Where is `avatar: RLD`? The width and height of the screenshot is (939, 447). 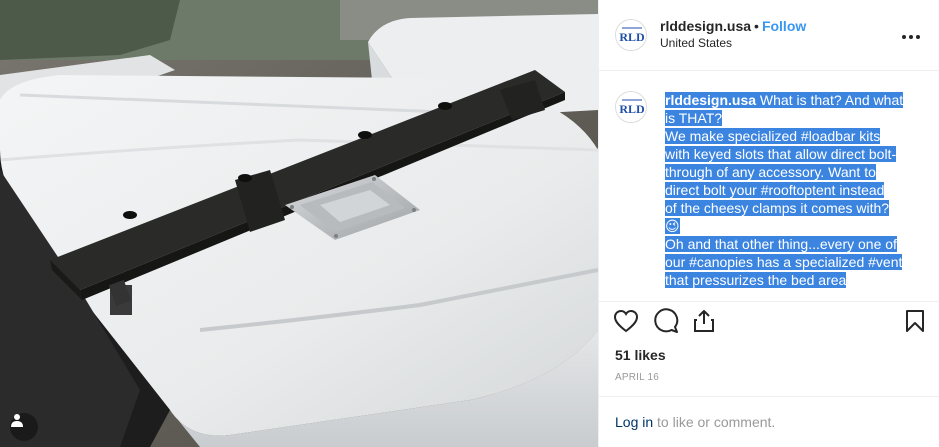
avatar: RLD is located at coordinates (631, 34).